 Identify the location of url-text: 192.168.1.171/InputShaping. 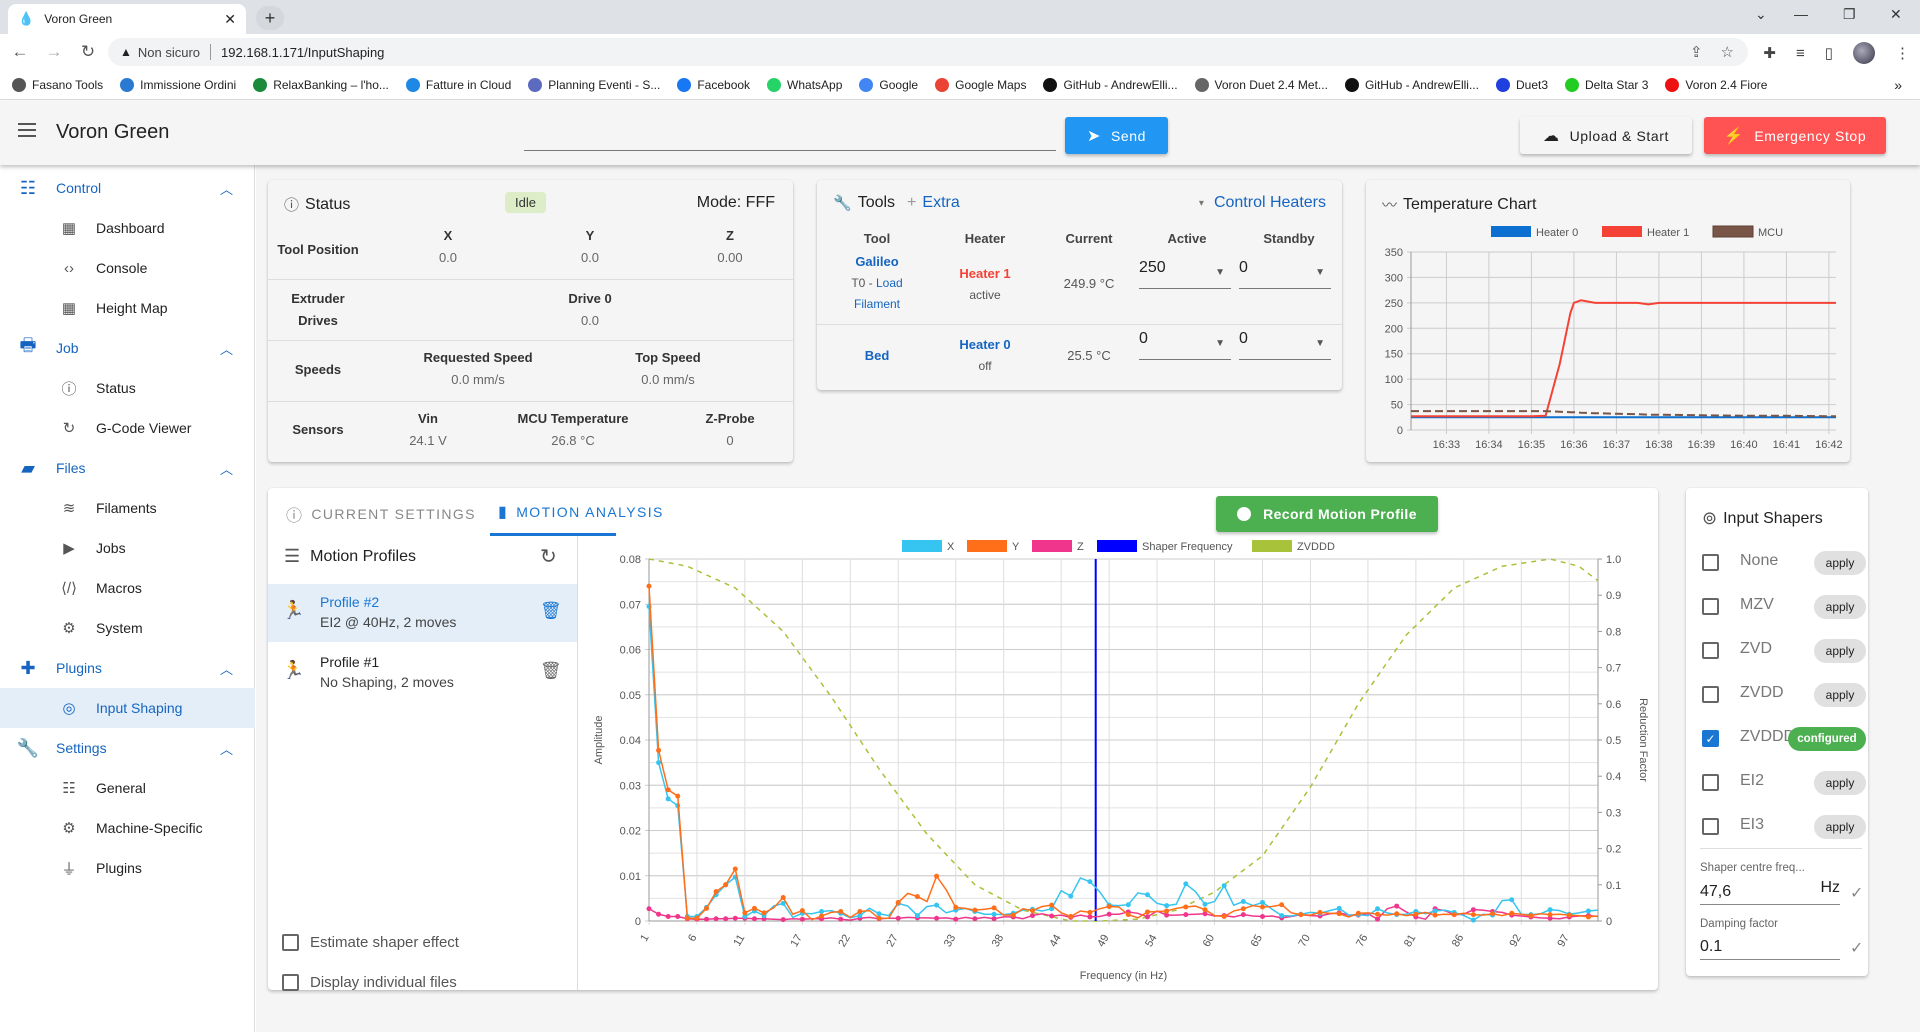
(302, 52).